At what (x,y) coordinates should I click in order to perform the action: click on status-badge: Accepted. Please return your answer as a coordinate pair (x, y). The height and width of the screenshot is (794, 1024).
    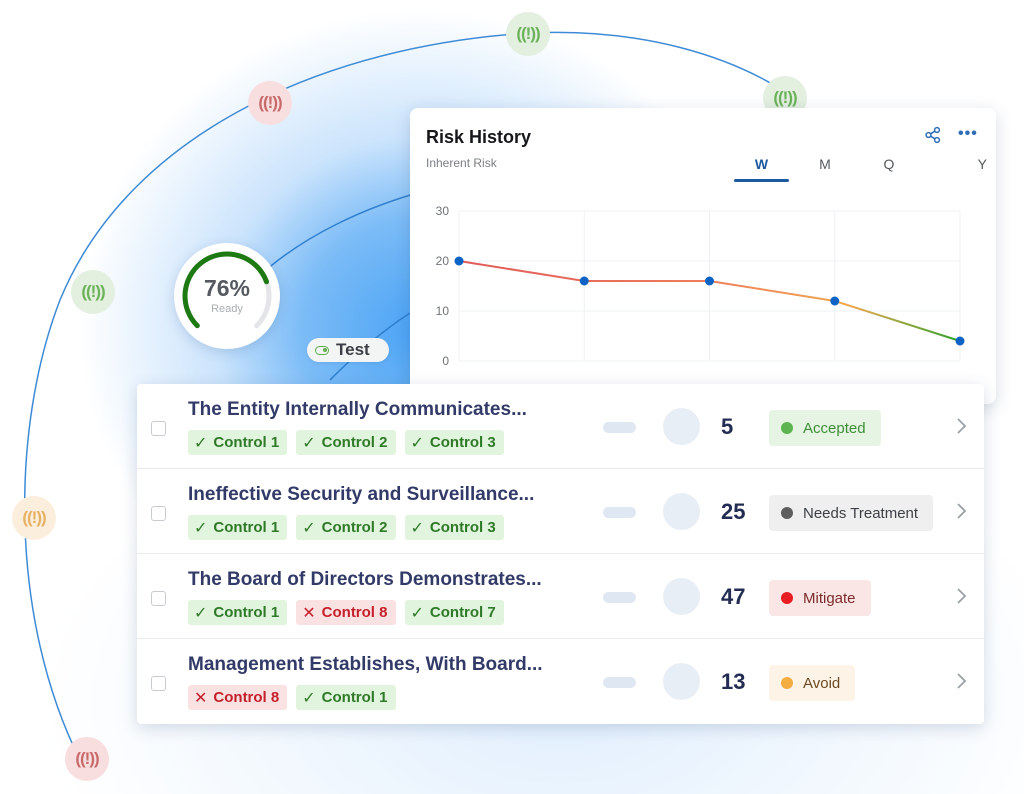
    Looking at the image, I should click on (825, 428).